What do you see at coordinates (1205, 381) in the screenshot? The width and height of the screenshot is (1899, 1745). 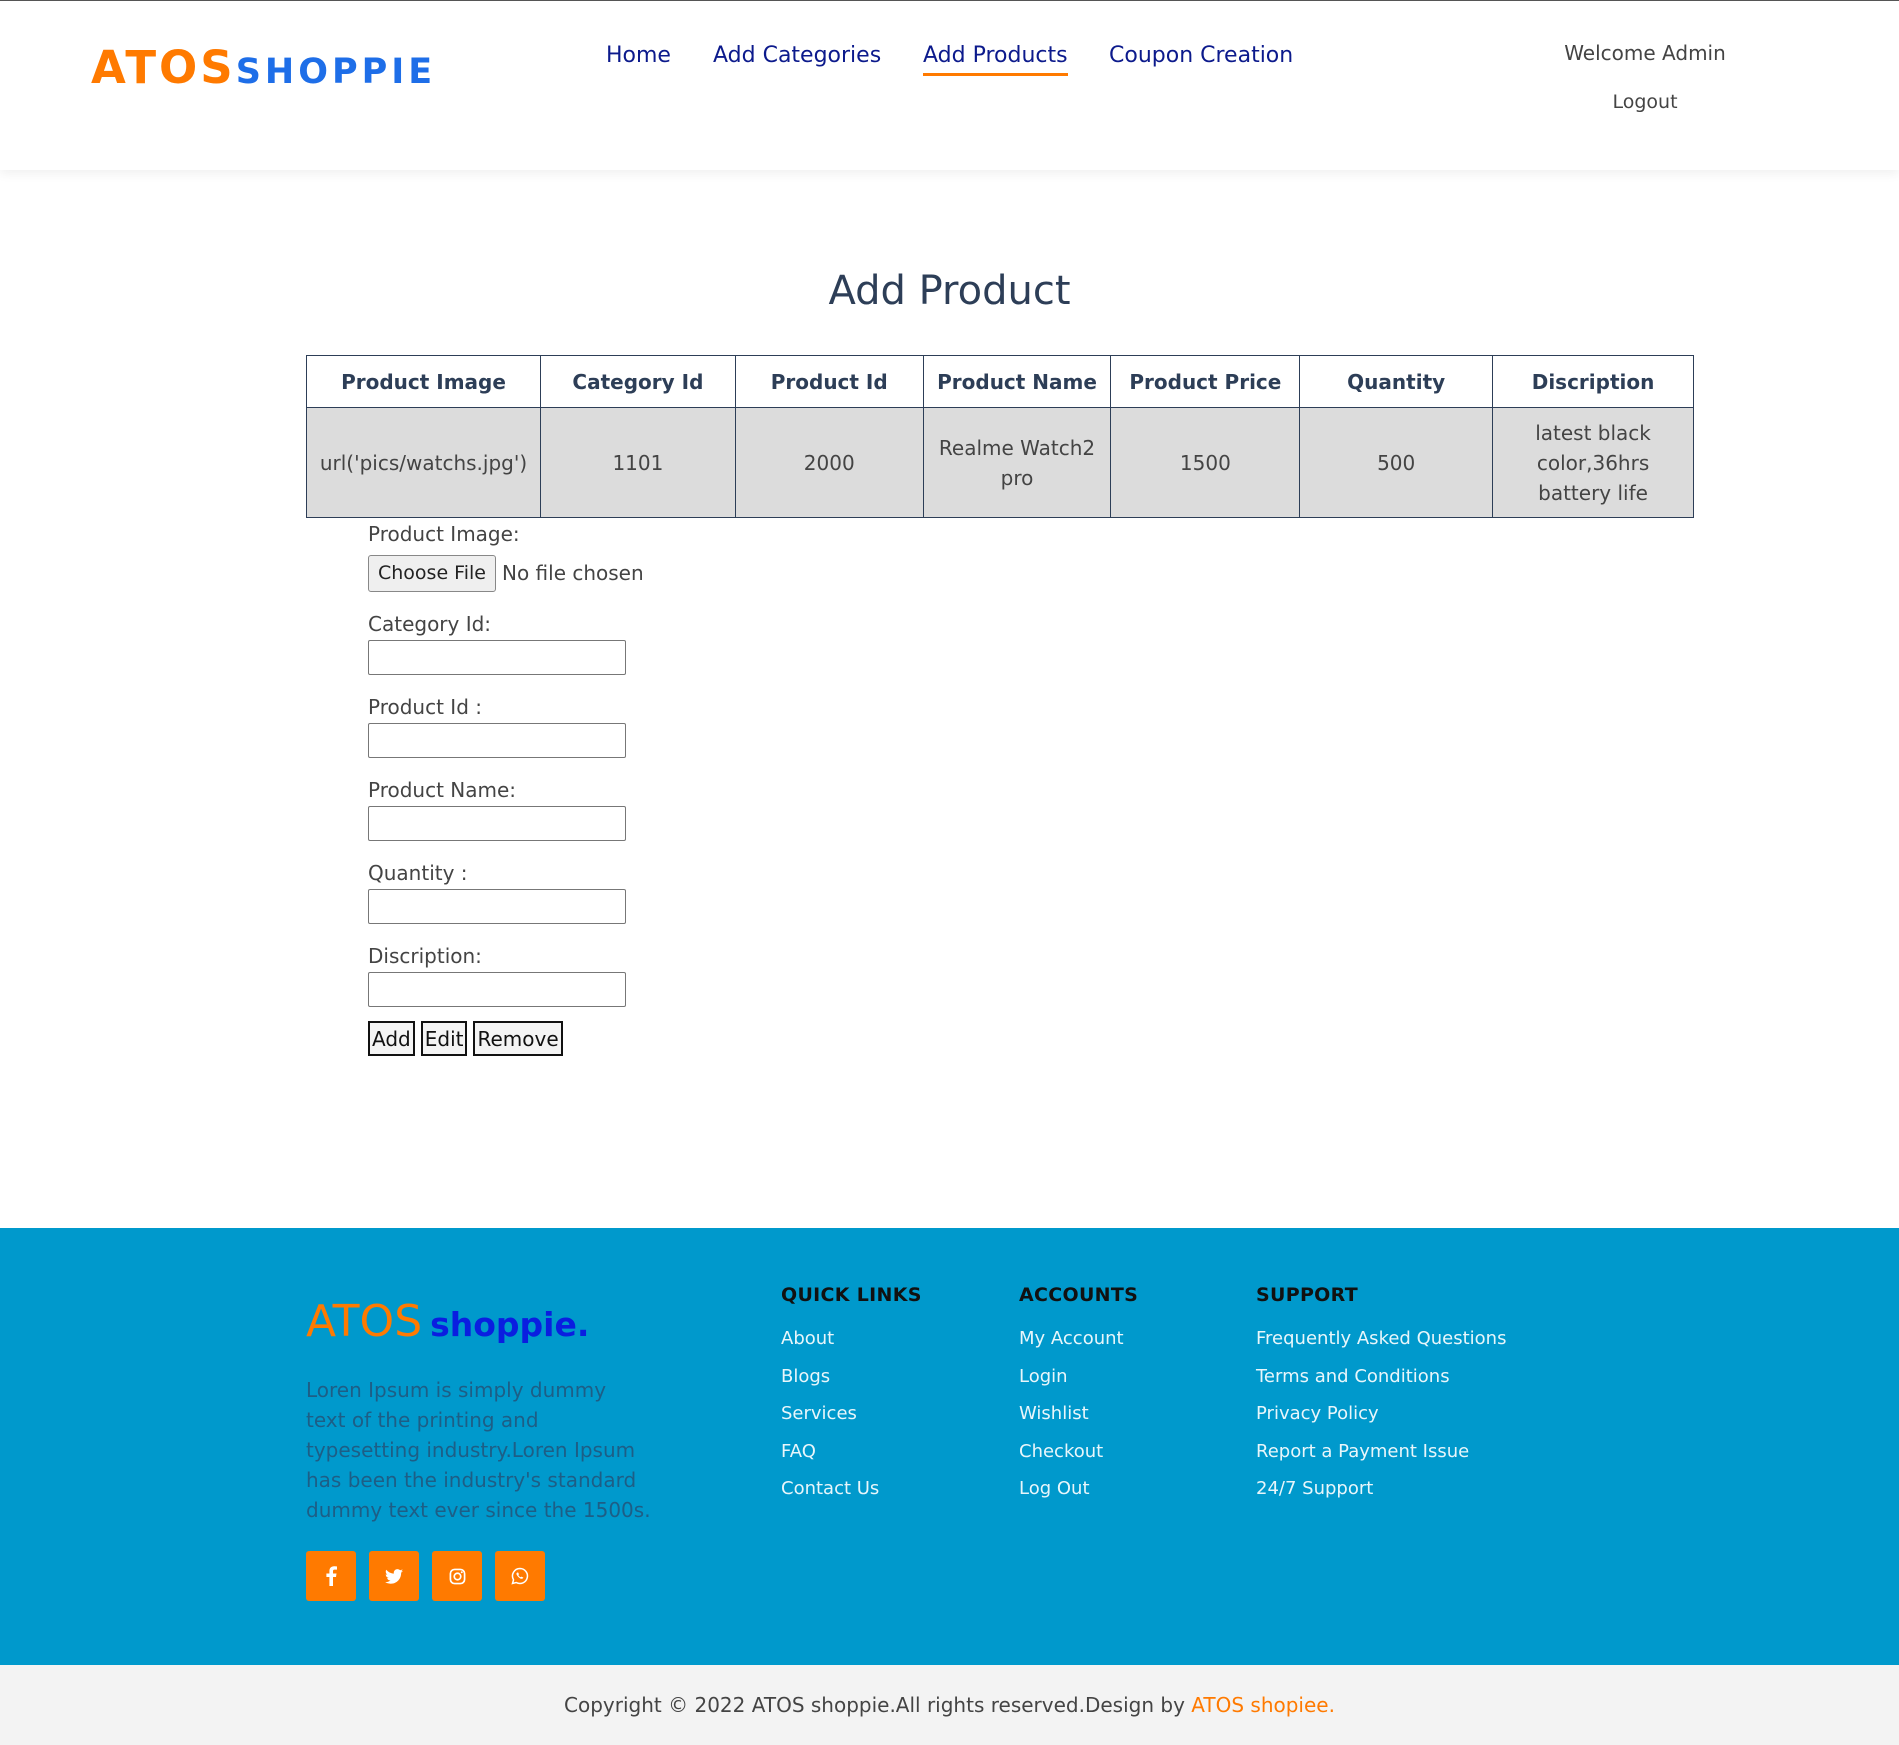 I see `header-product-price: Product Price` at bounding box center [1205, 381].